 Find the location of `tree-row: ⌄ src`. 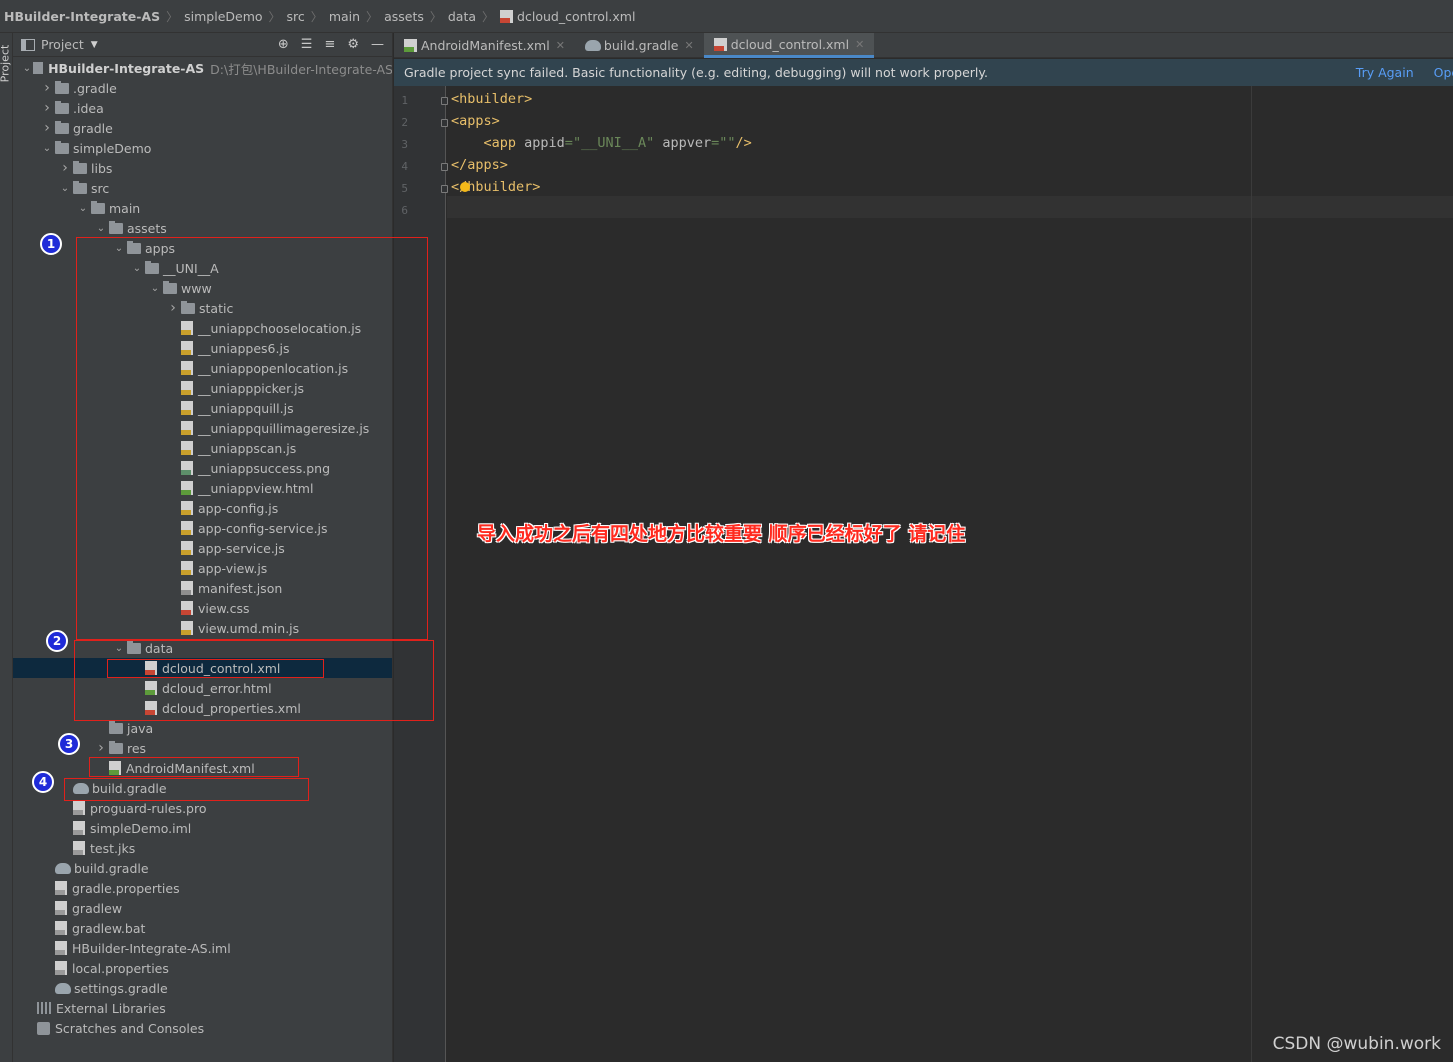

tree-row: ⌄ src is located at coordinates (202, 188).